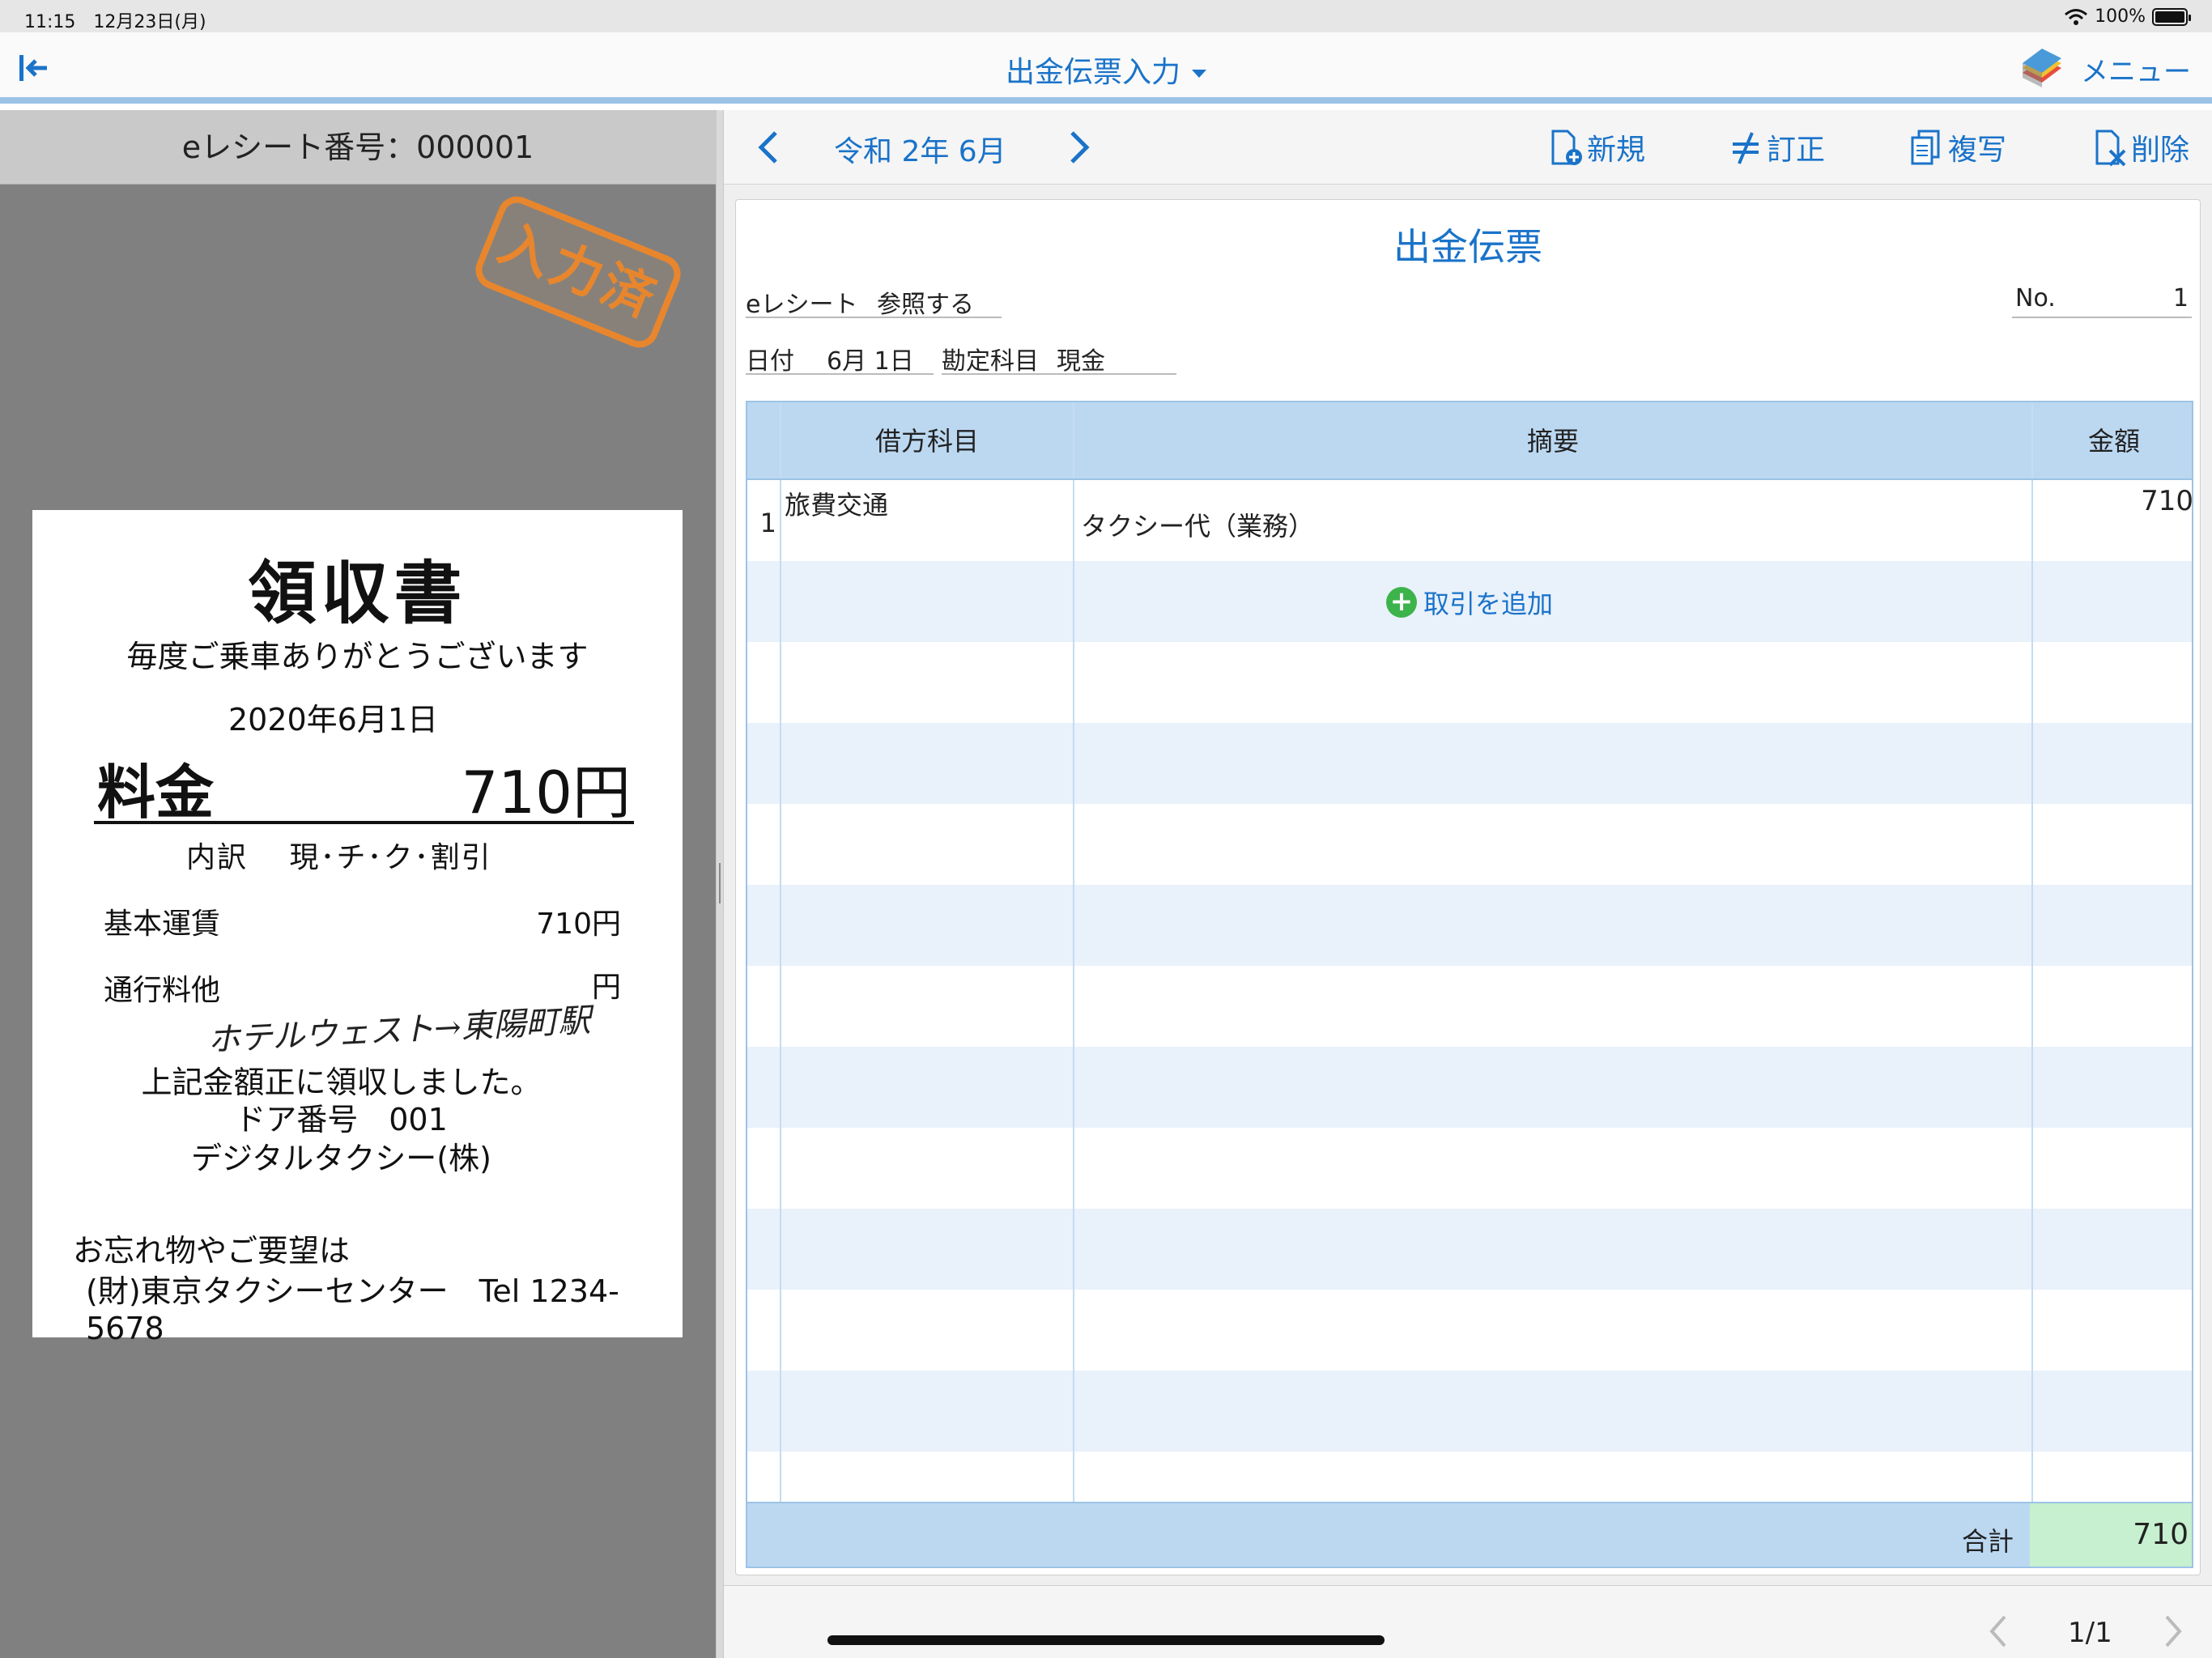  I want to click on table-row: 1 旅費交通 タクシー代（業務） 710, so click(1470, 520).